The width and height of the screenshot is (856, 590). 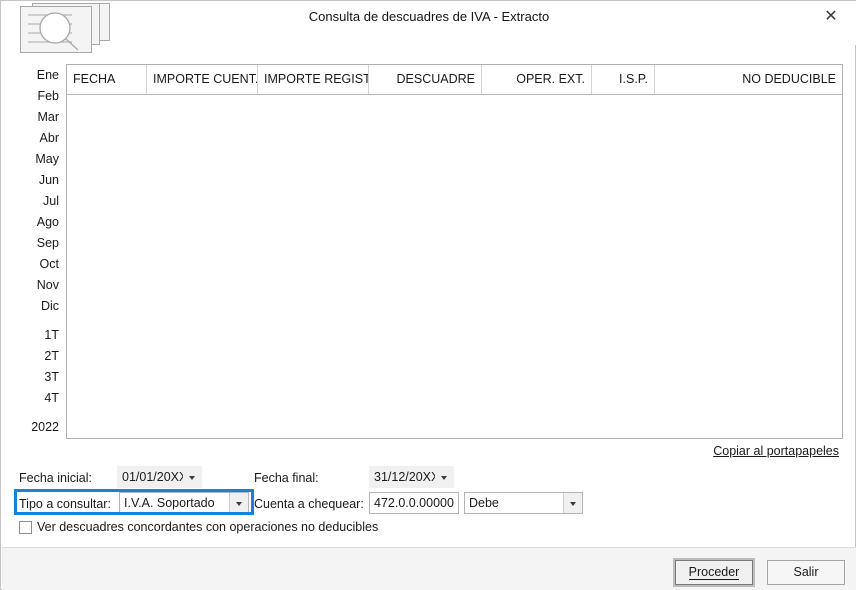 I want to click on sidebar-item-2022: 2022, so click(x=39, y=427).